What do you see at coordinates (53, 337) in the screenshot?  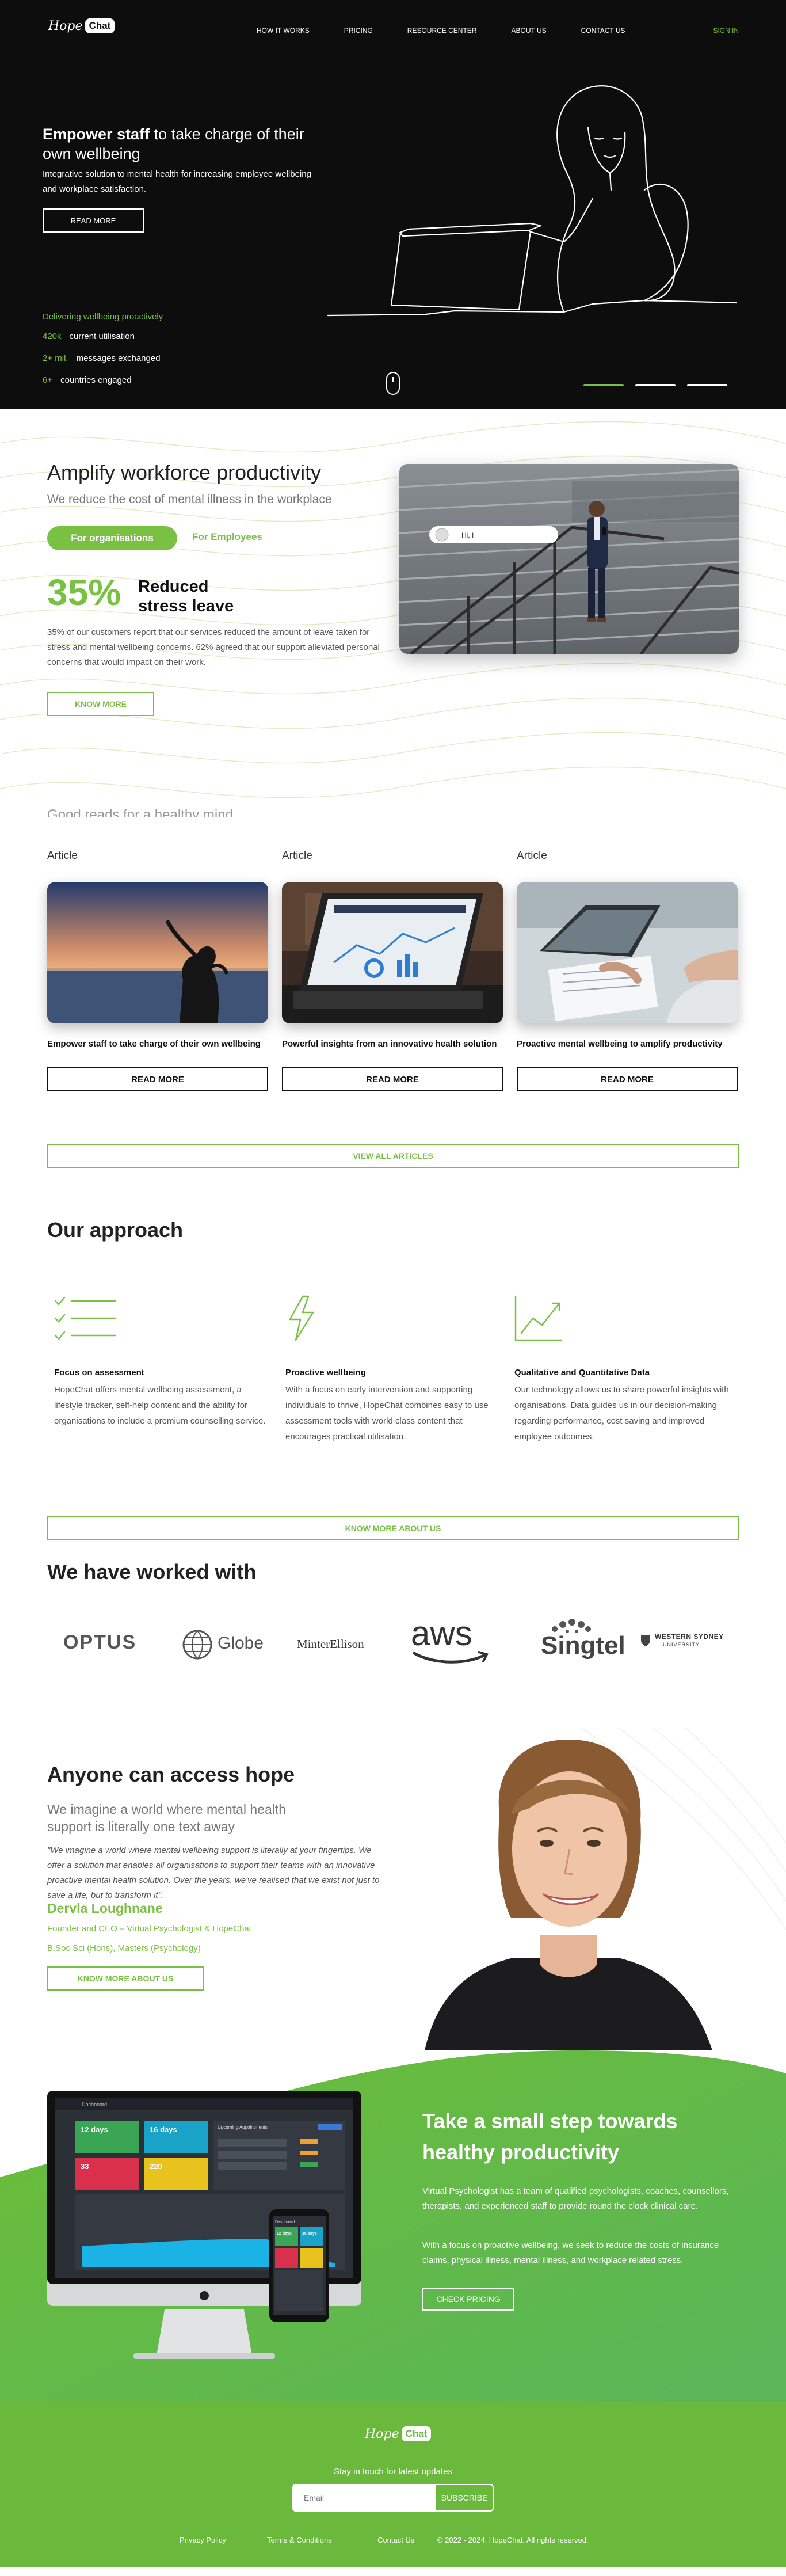 I see `stat-value: 420k` at bounding box center [53, 337].